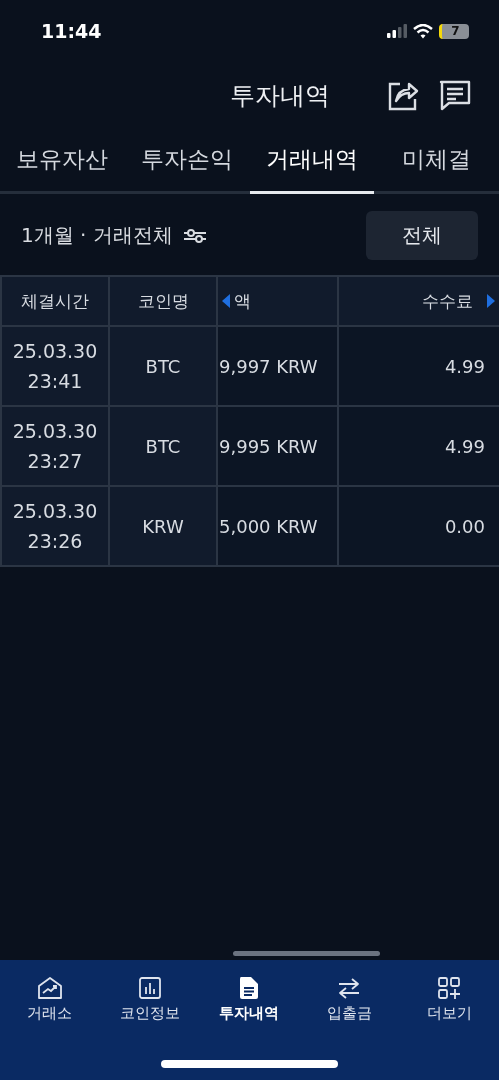 The width and height of the screenshot is (499, 1080). Describe the element at coordinates (422, 235) in the screenshot. I see `all-button: 전체` at that location.